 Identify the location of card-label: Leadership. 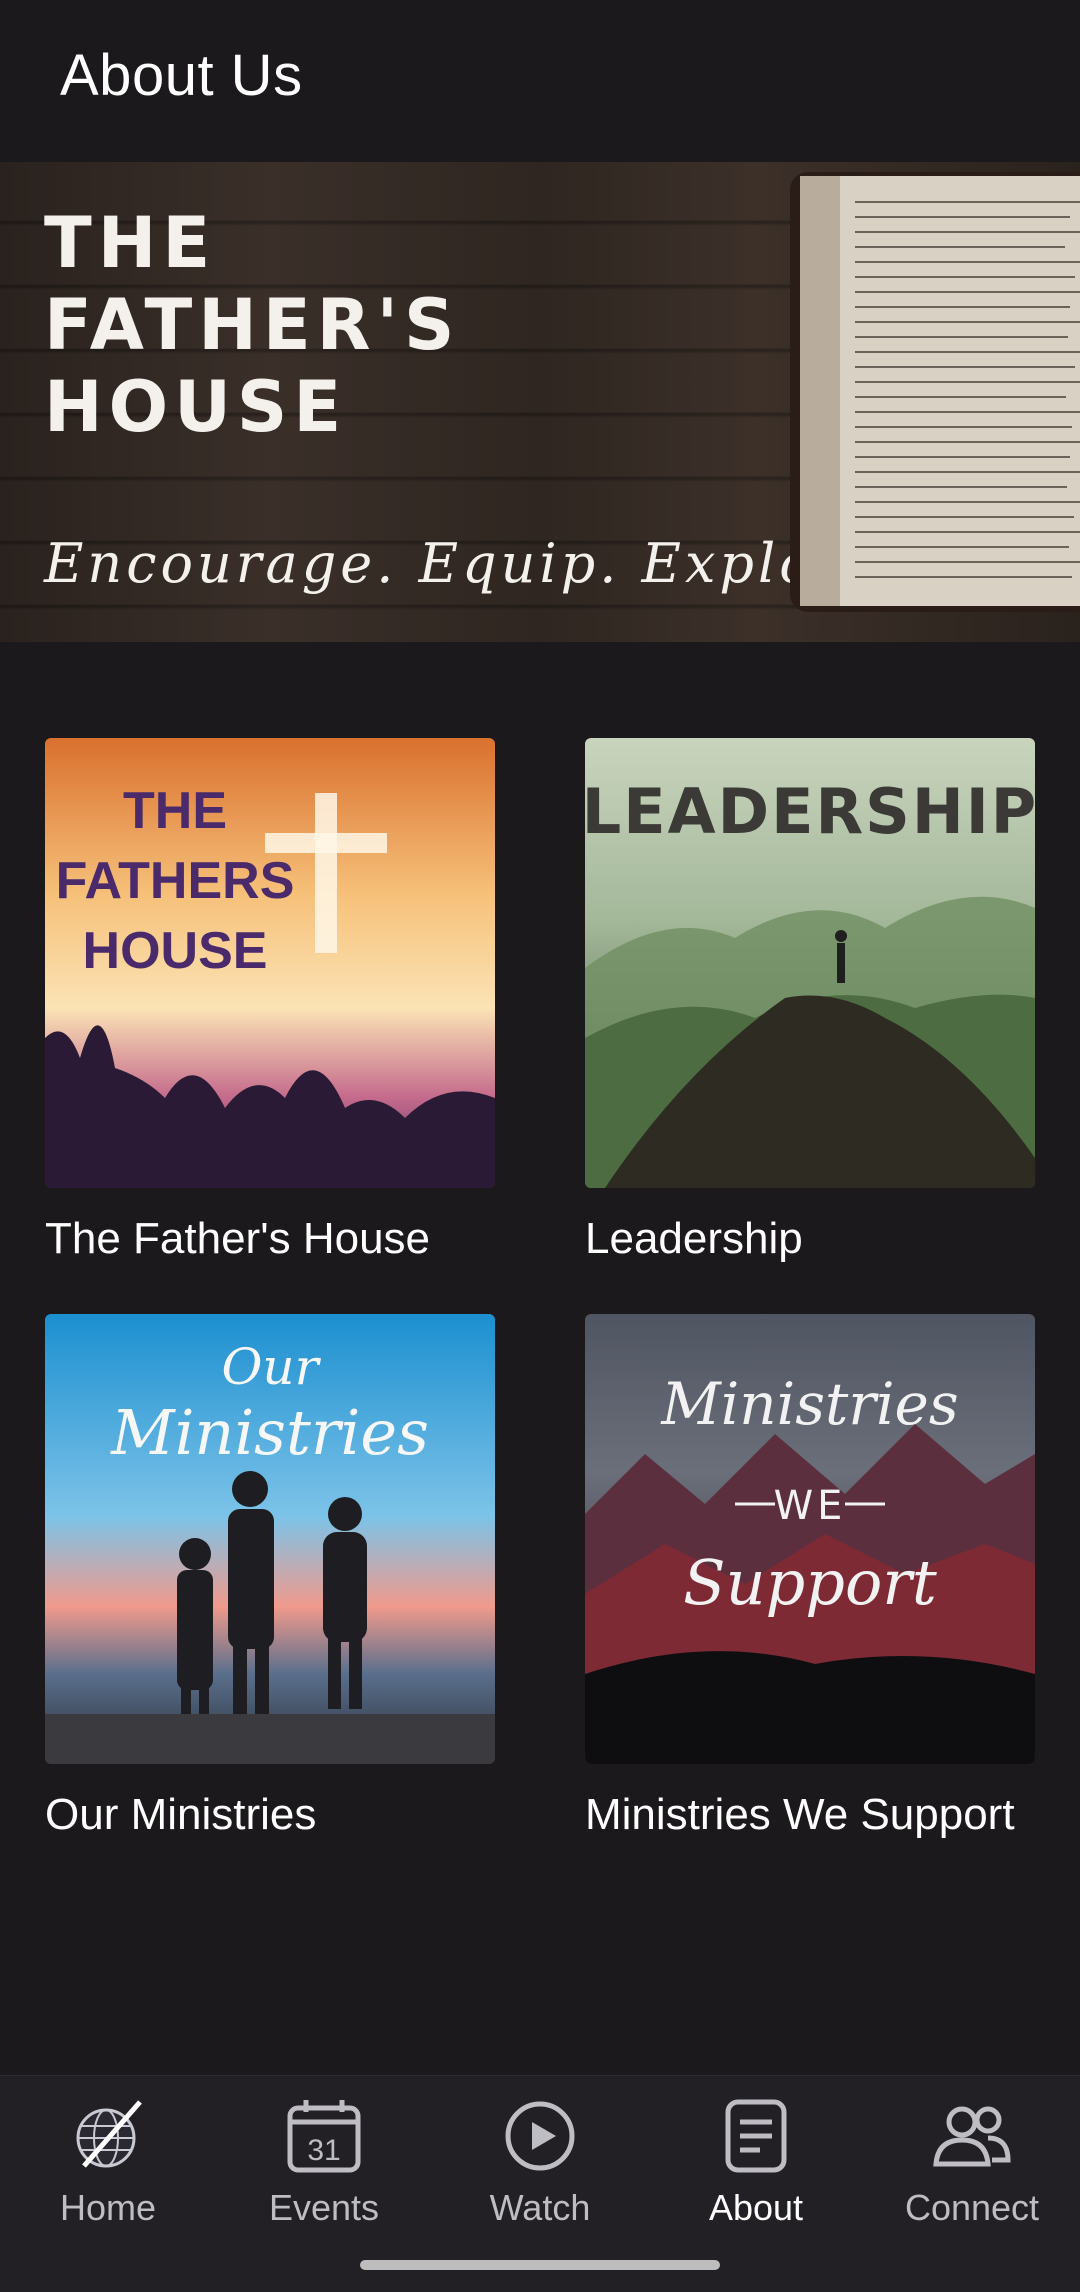
(694, 1238).